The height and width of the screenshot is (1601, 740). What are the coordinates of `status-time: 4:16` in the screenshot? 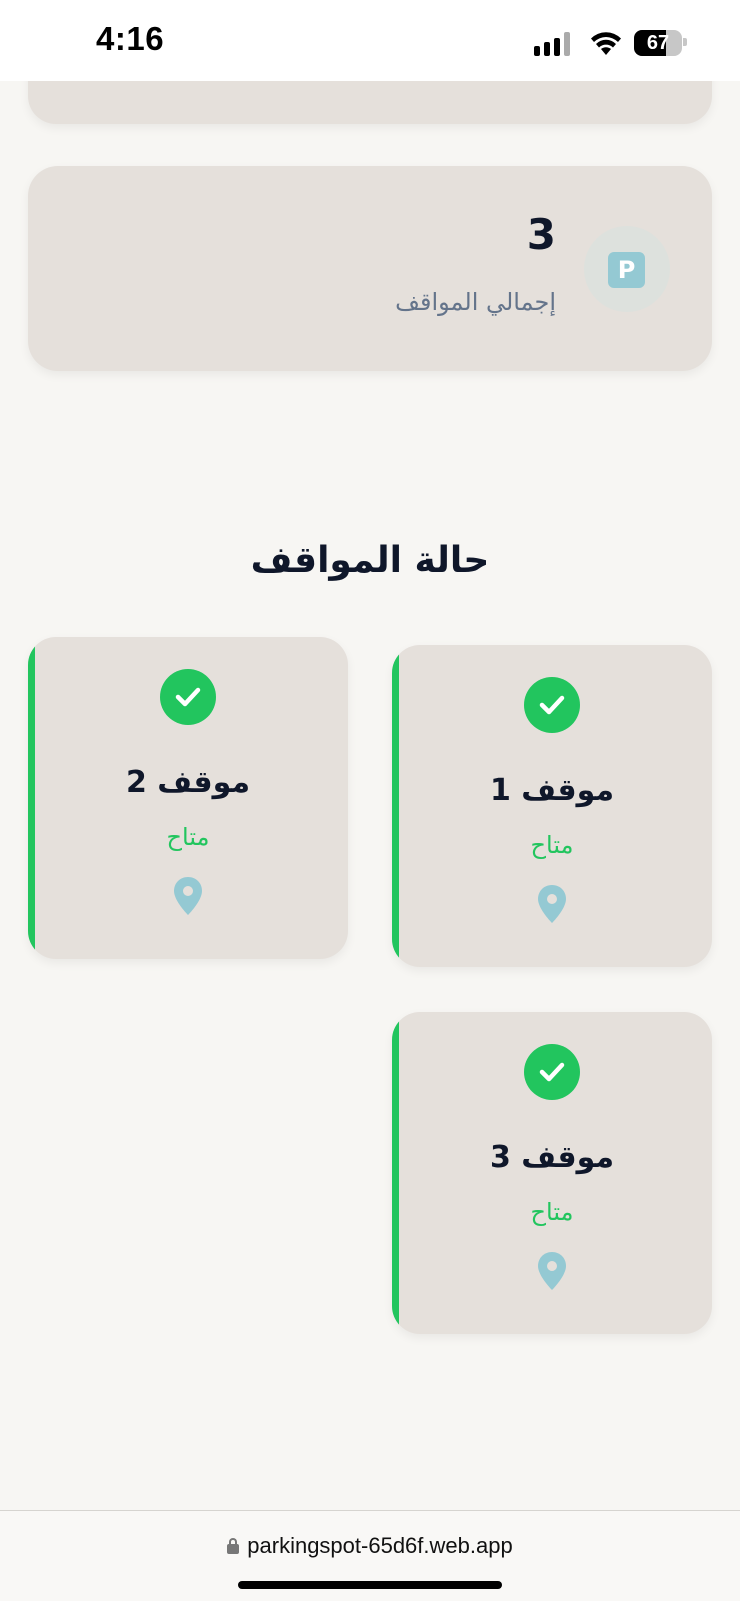 It's located at (130, 38).